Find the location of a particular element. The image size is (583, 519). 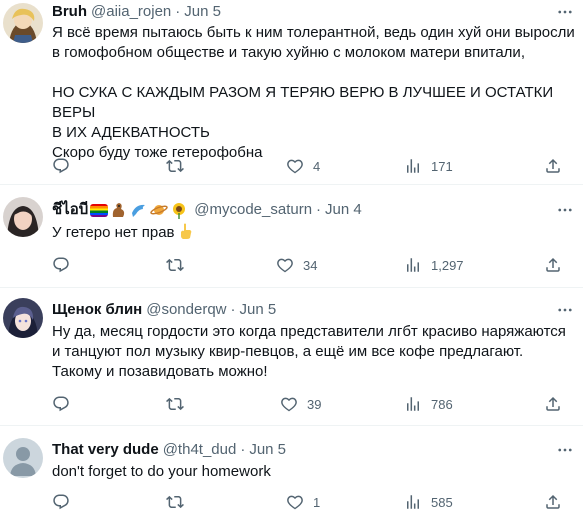

display-name: Bruh is located at coordinates (69, 12).